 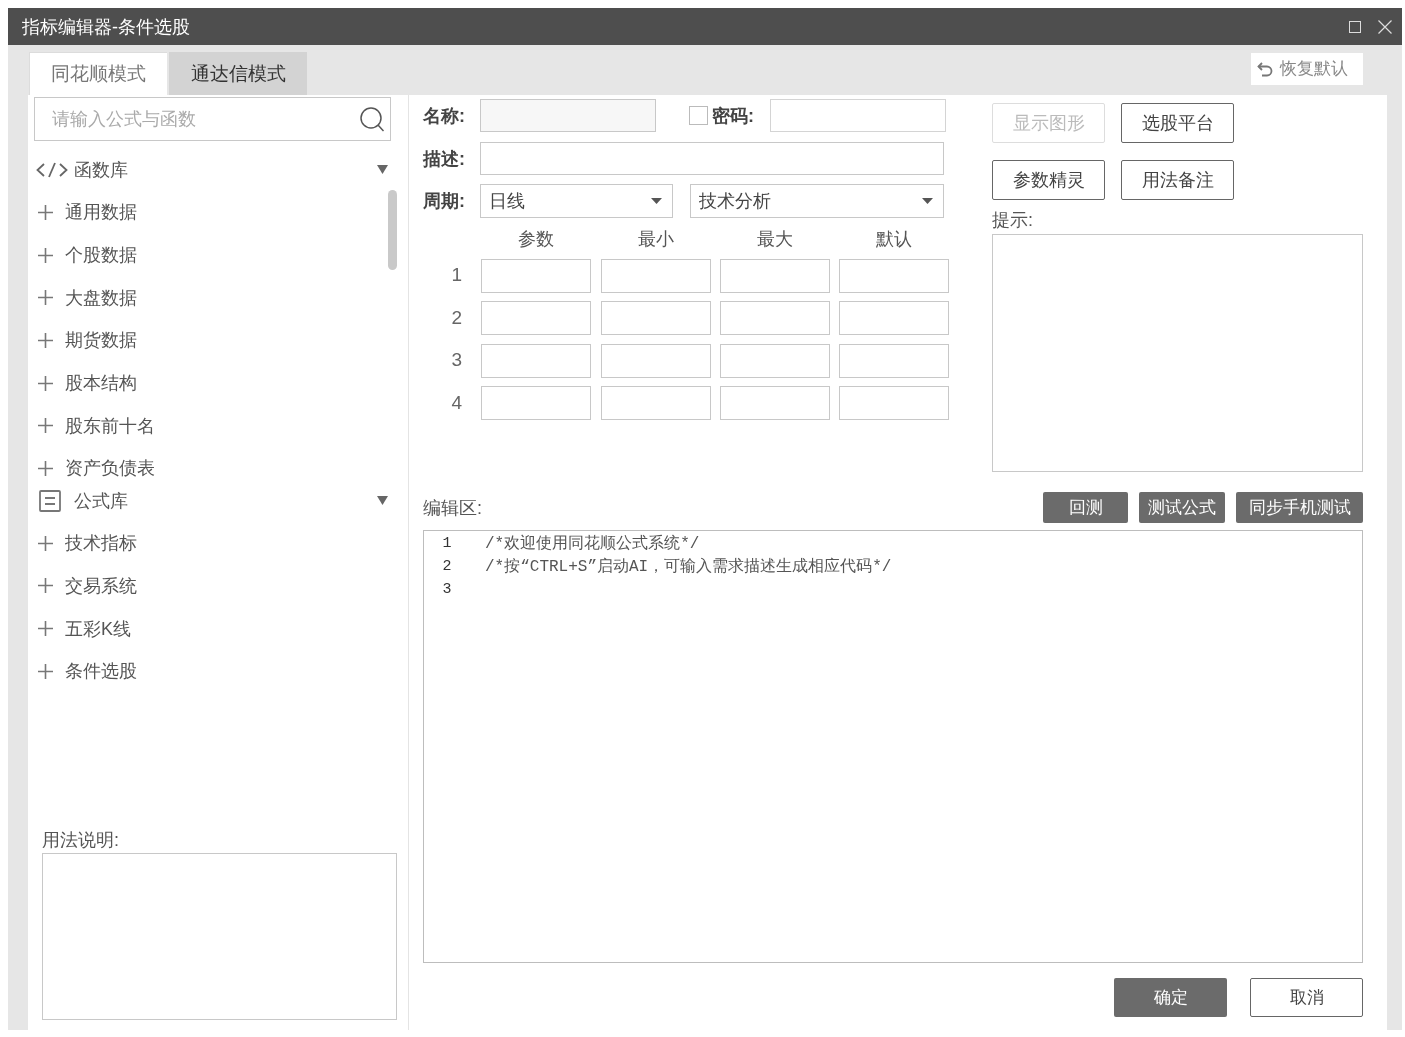 What do you see at coordinates (101, 383) in the screenshot?
I see `tree-item: 股本结构` at bounding box center [101, 383].